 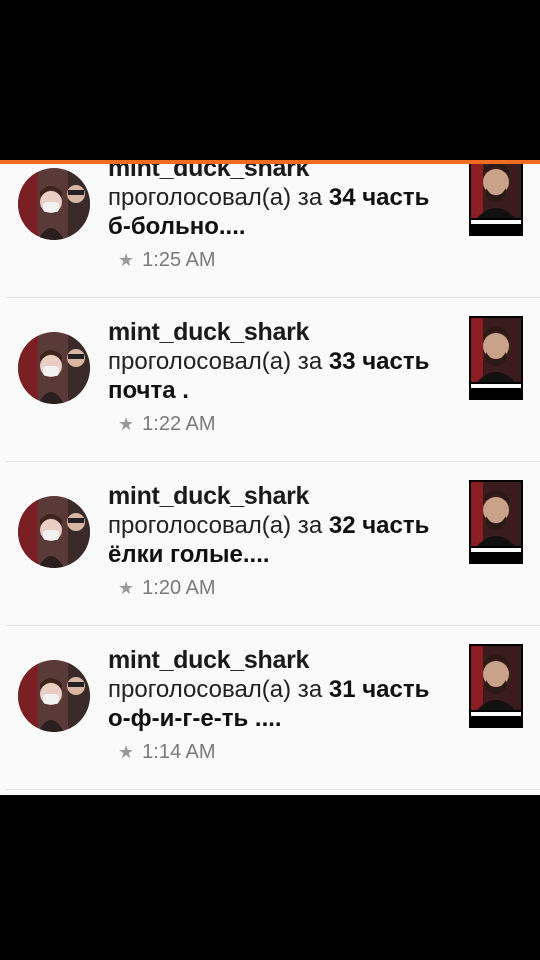 What do you see at coordinates (379, 689) in the screenshot?
I see `part-number: 31 часть` at bounding box center [379, 689].